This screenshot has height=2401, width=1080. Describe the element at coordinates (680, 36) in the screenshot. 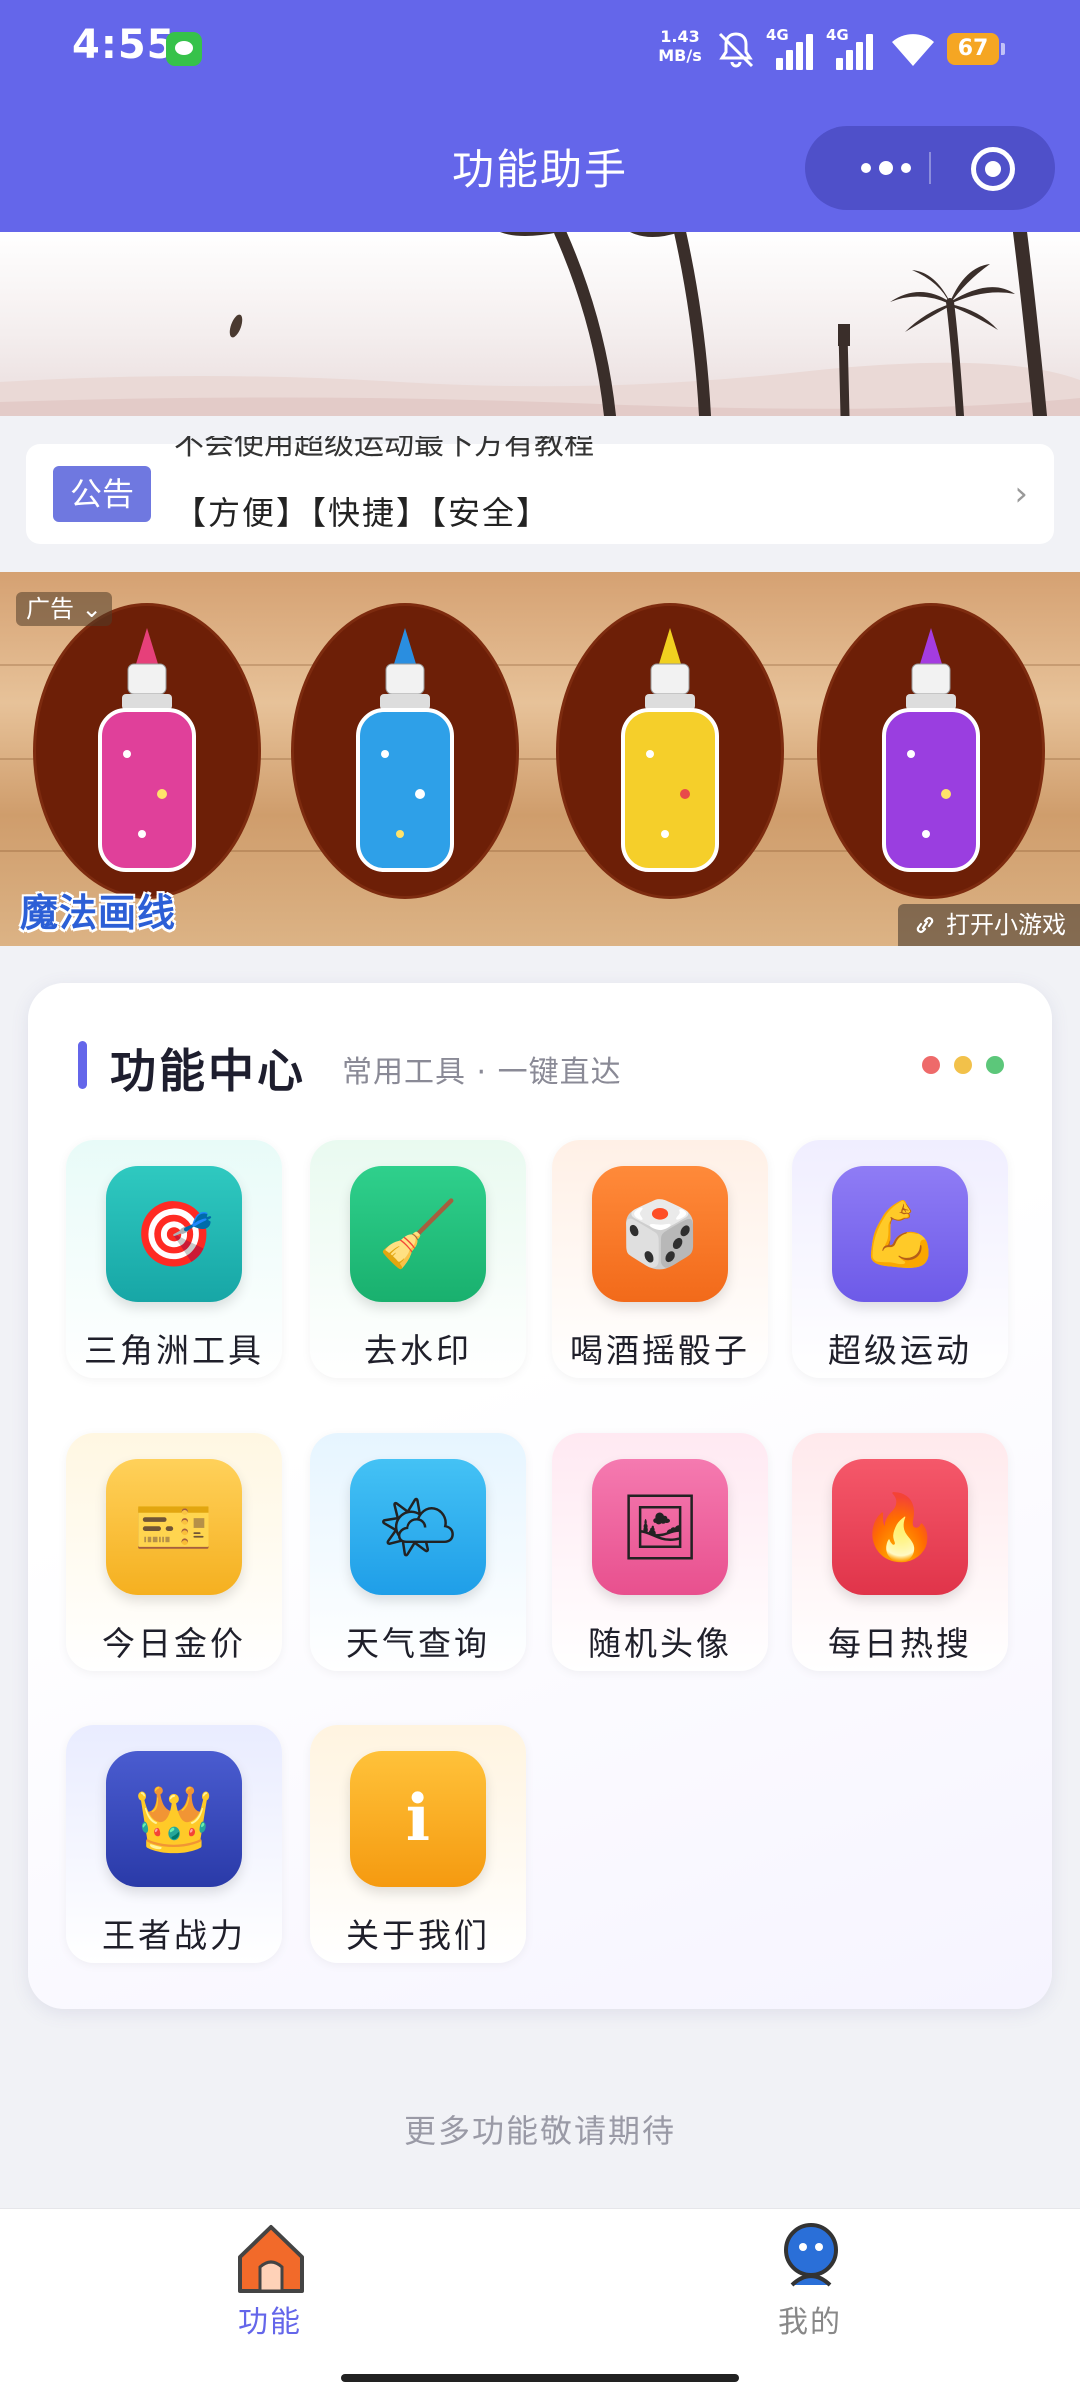

I see `network-speed-value: 1.43` at that location.